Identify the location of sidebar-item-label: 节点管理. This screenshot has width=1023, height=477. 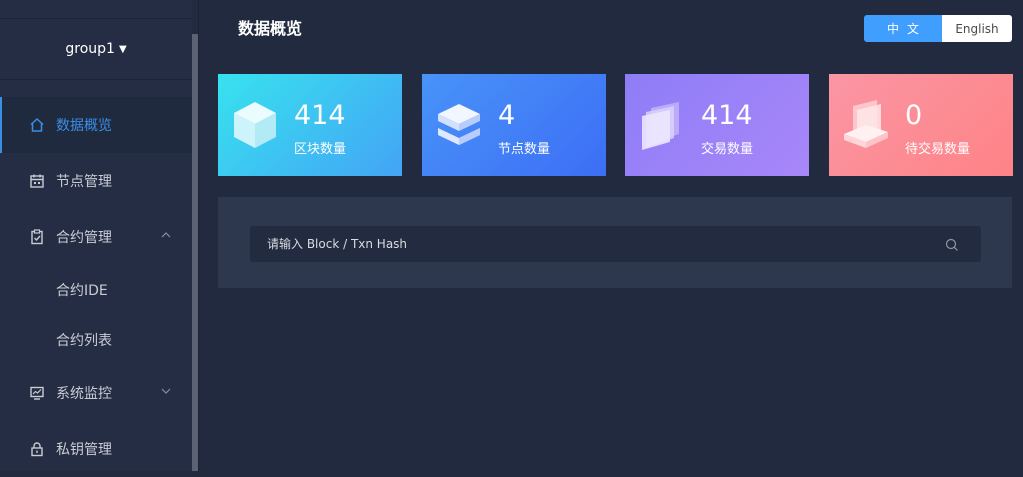
(84, 182).